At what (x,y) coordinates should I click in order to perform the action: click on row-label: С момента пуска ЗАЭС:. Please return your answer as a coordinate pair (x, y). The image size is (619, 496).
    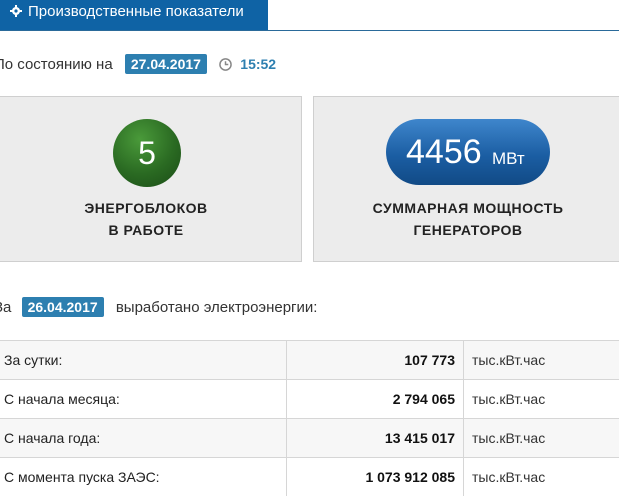
    Looking at the image, I should click on (143, 477).